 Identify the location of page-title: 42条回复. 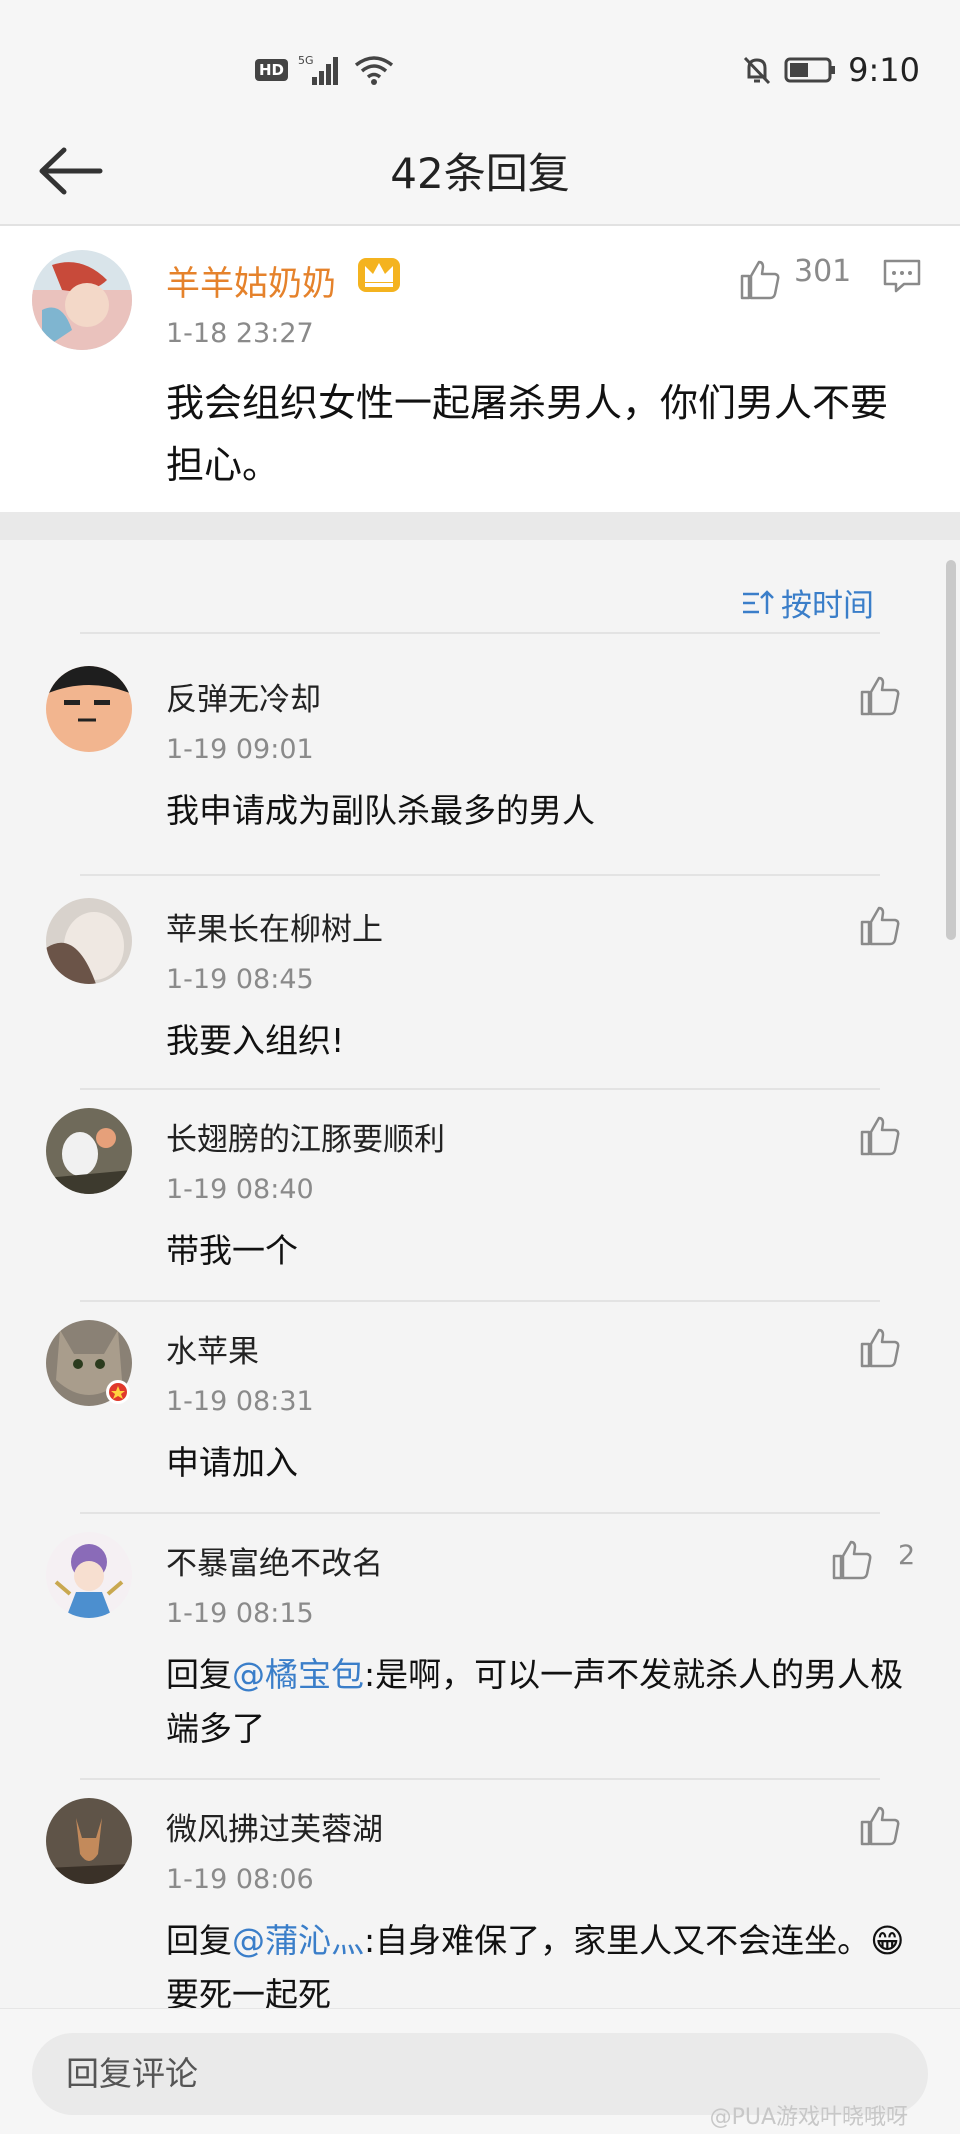
(480, 173).